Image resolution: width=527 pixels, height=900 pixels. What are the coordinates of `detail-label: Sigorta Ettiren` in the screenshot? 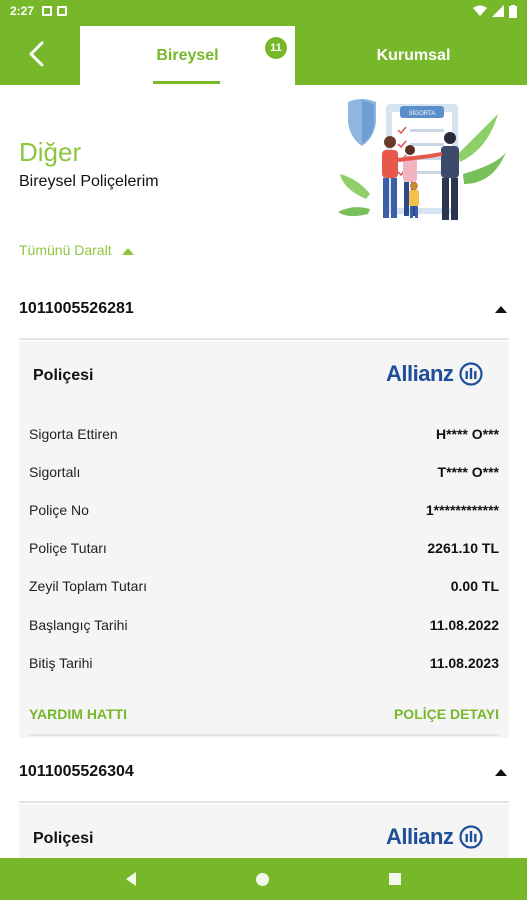 It's located at (73, 434).